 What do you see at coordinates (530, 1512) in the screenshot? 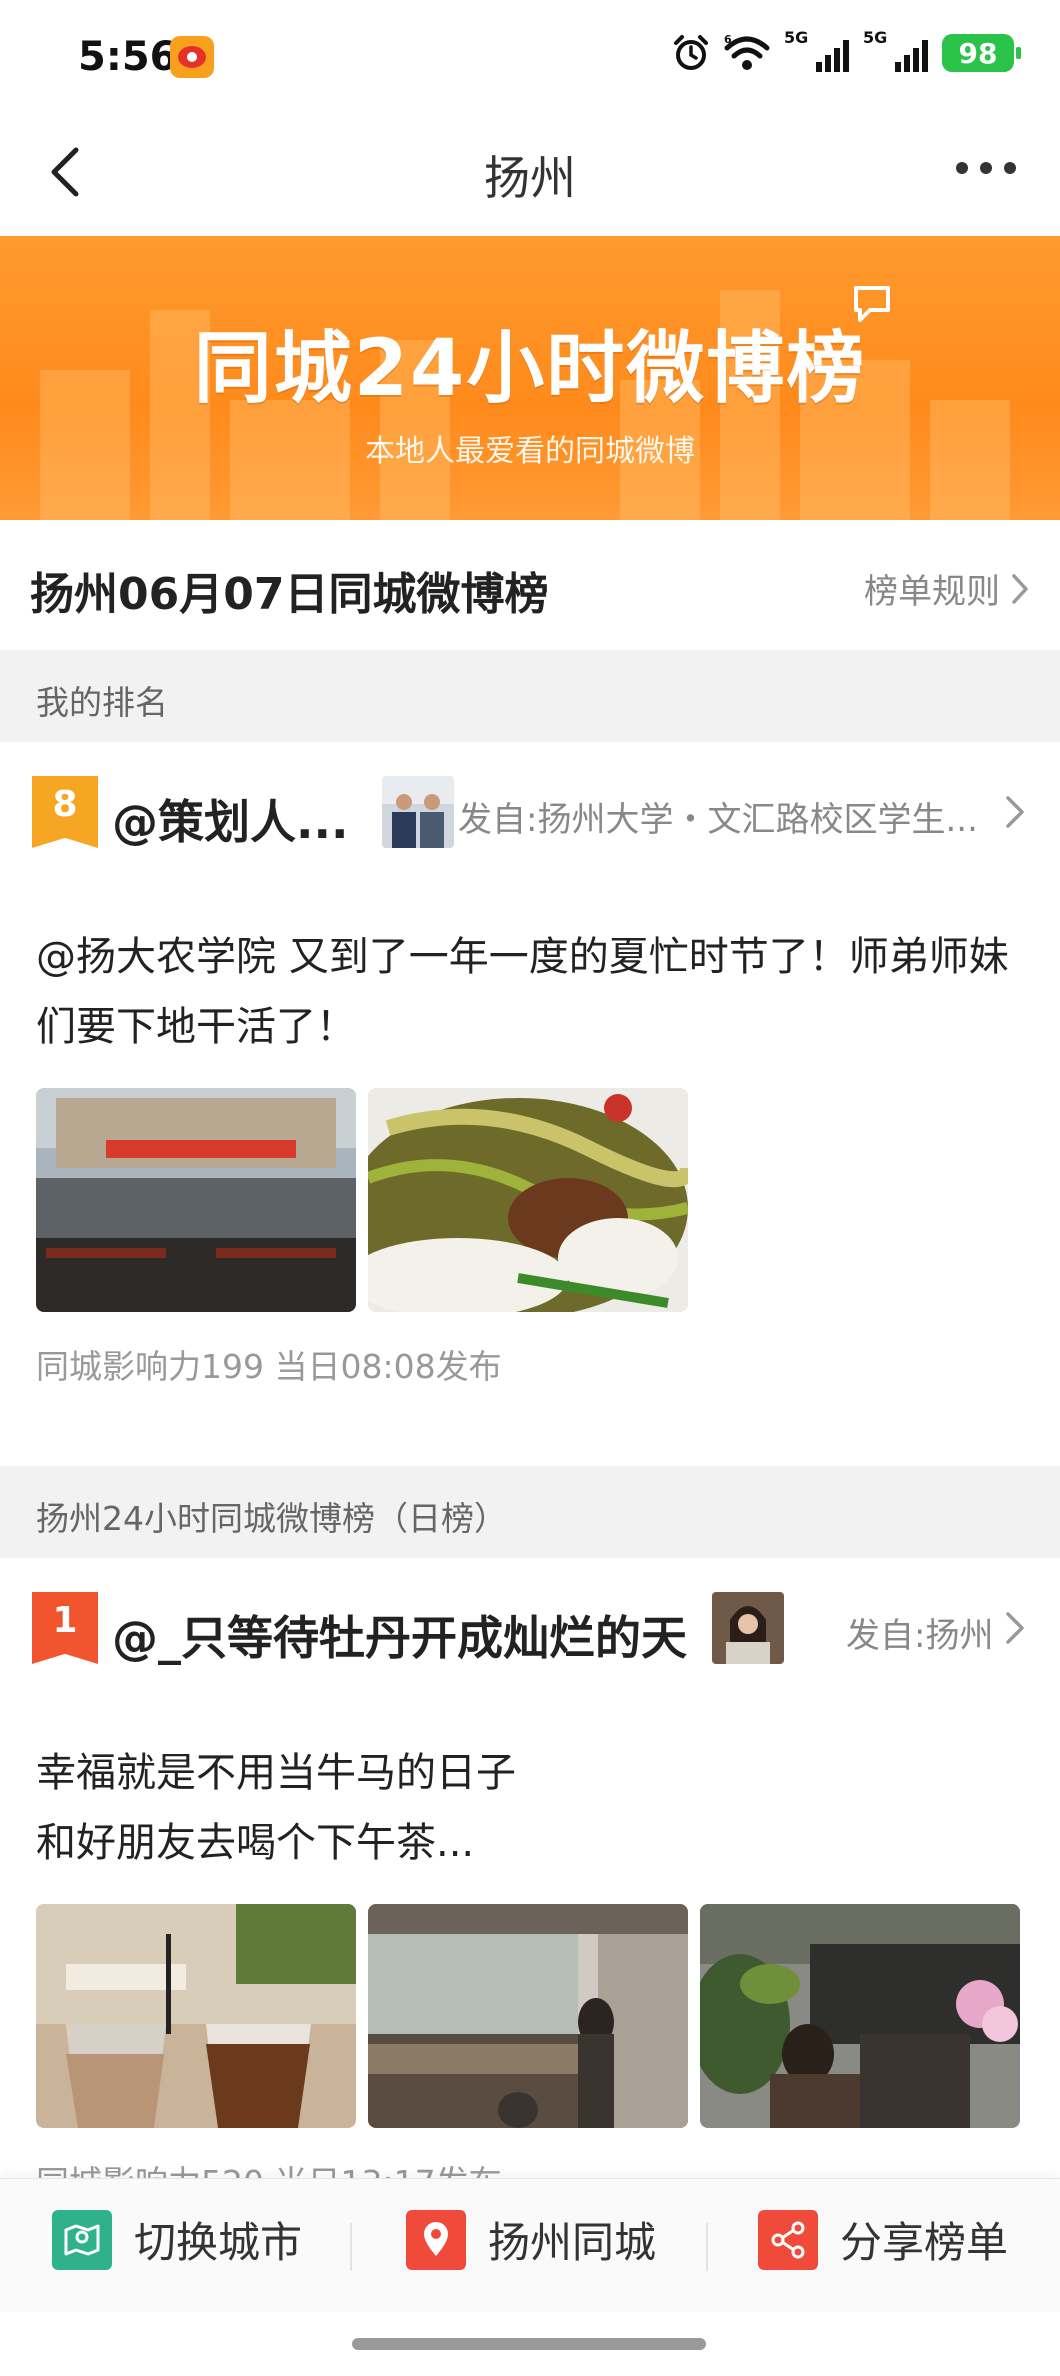
I see `daily-list-section-label: 扬州24小时同城微博榜（日榜）` at bounding box center [530, 1512].